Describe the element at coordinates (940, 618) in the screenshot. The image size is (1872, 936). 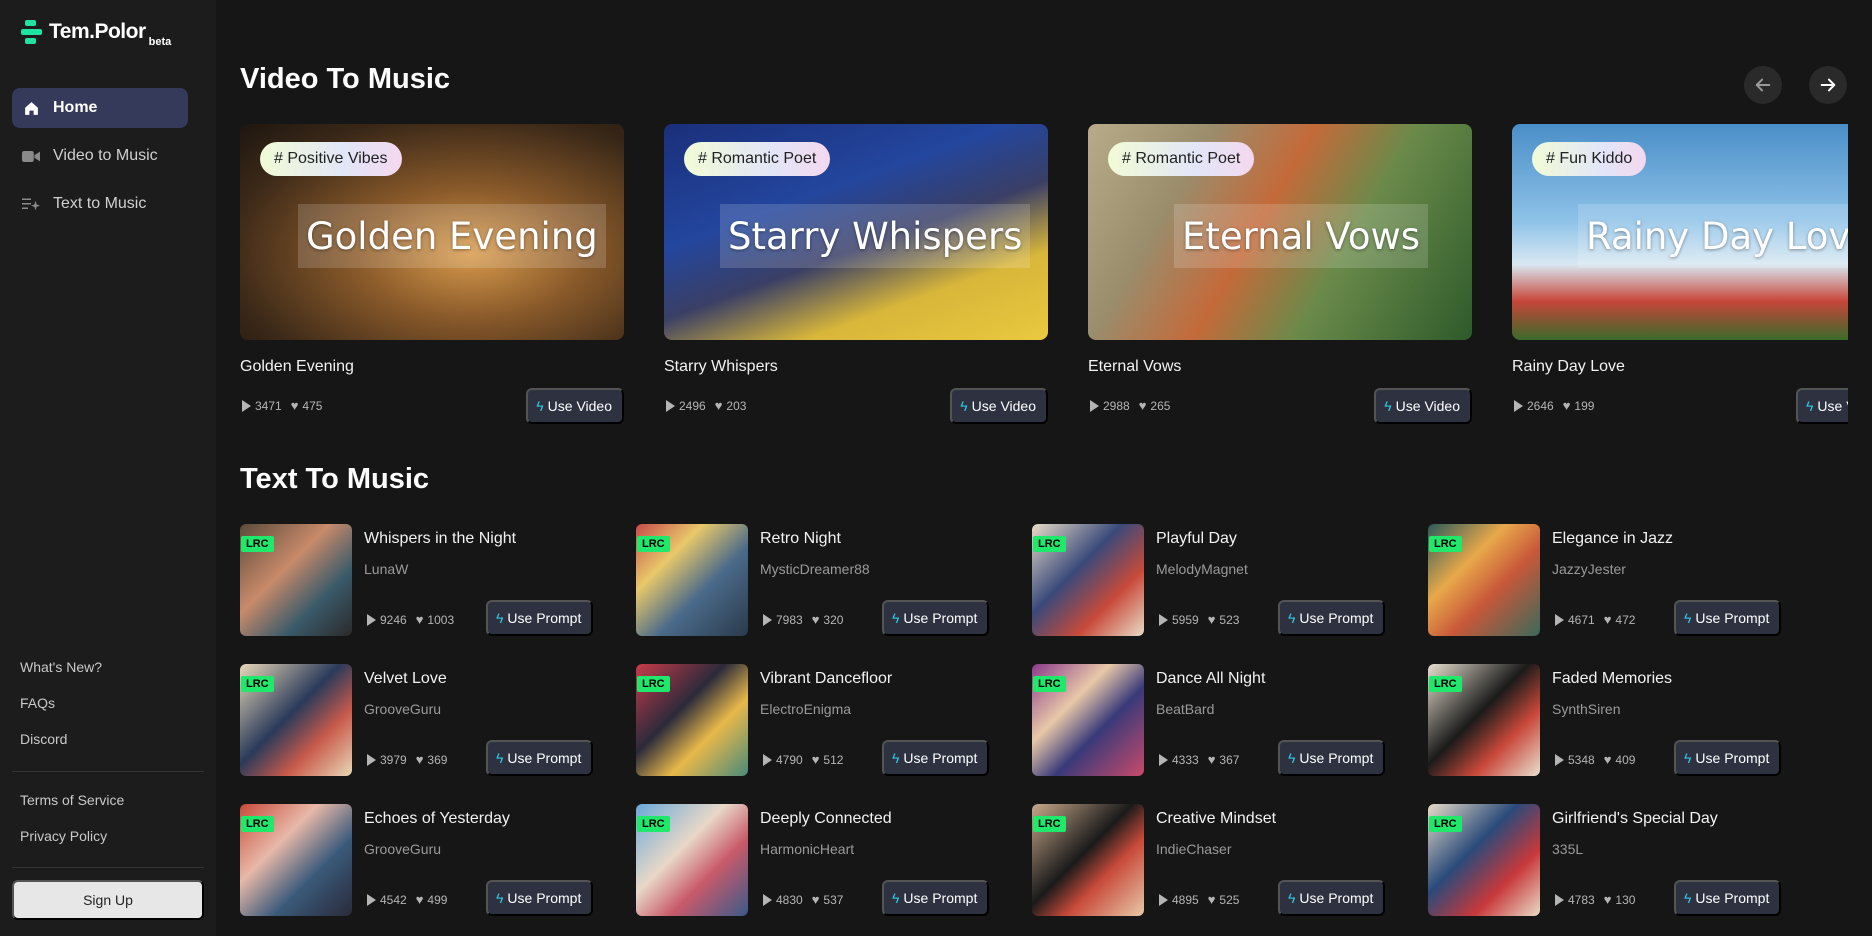
I see `use-prompt-label: Use Prompt` at that location.